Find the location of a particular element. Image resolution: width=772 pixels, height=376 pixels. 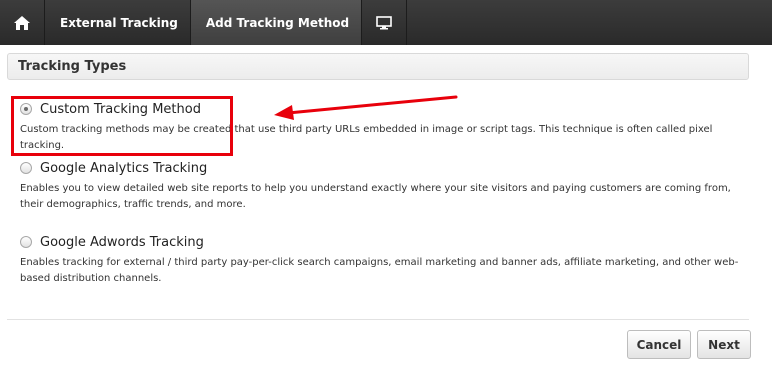

home-button is located at coordinates (22, 22).